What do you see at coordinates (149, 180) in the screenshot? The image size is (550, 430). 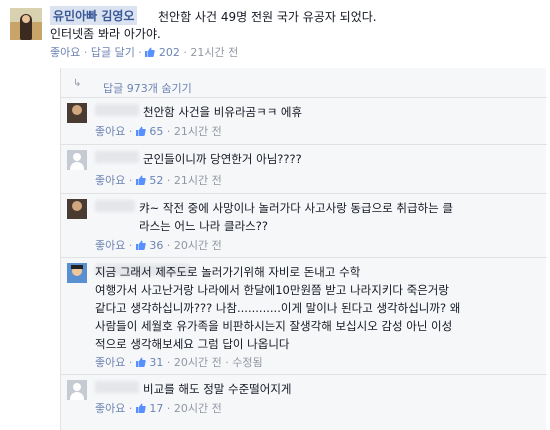 I see `comment-like-count: 52` at bounding box center [149, 180].